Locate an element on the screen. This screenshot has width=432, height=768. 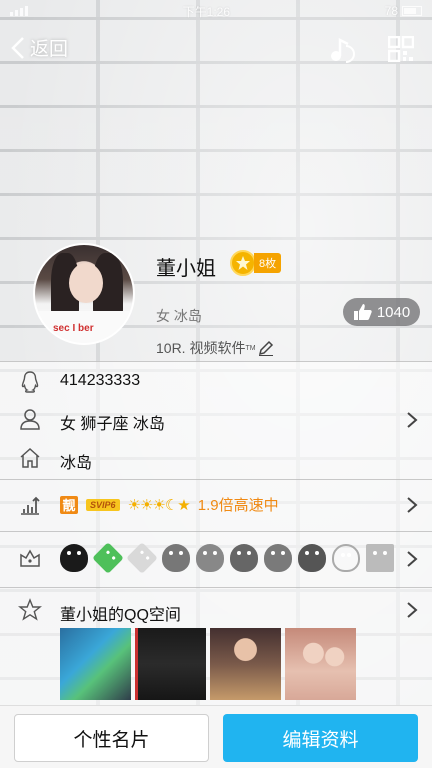
signal-icon is located at coordinates (19, 11).